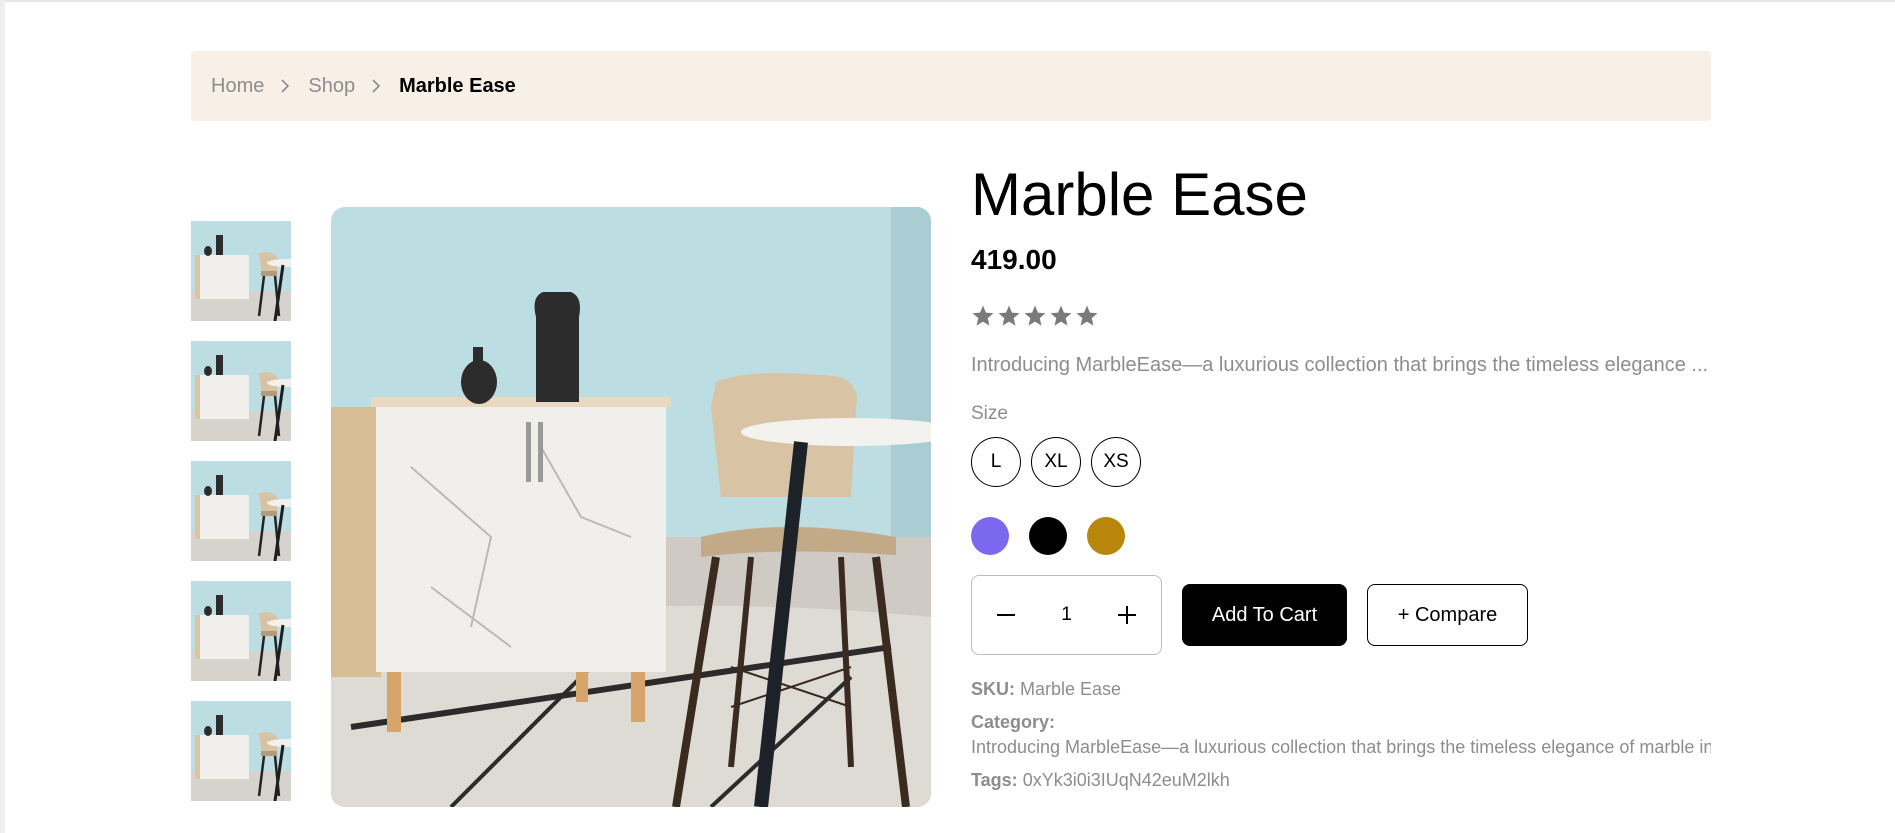  What do you see at coordinates (457, 85) in the screenshot?
I see `breadcrumb-current: Marble Ease` at bounding box center [457, 85].